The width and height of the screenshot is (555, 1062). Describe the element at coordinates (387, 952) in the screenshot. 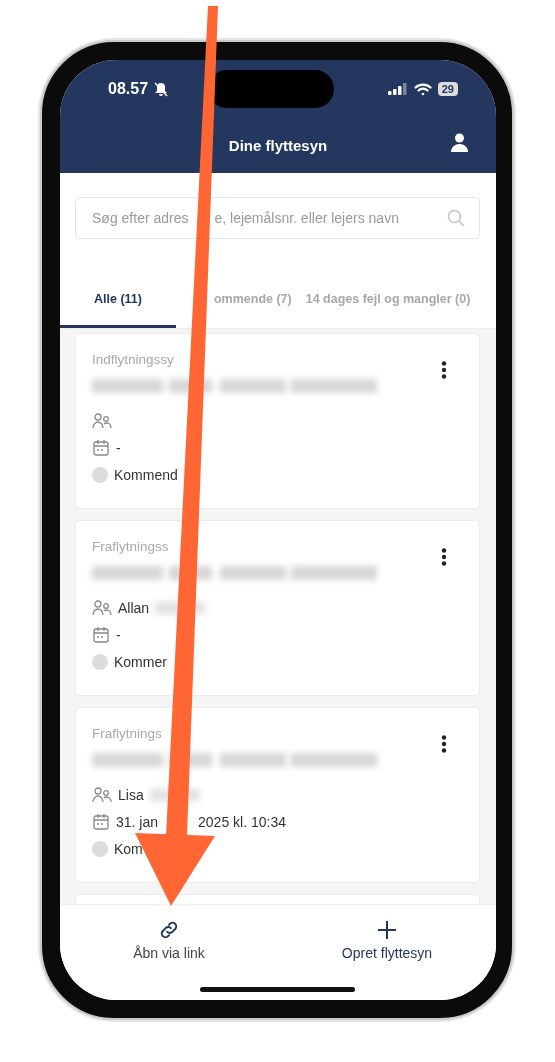

I see `nav-button: Opret flyttesyn` at that location.